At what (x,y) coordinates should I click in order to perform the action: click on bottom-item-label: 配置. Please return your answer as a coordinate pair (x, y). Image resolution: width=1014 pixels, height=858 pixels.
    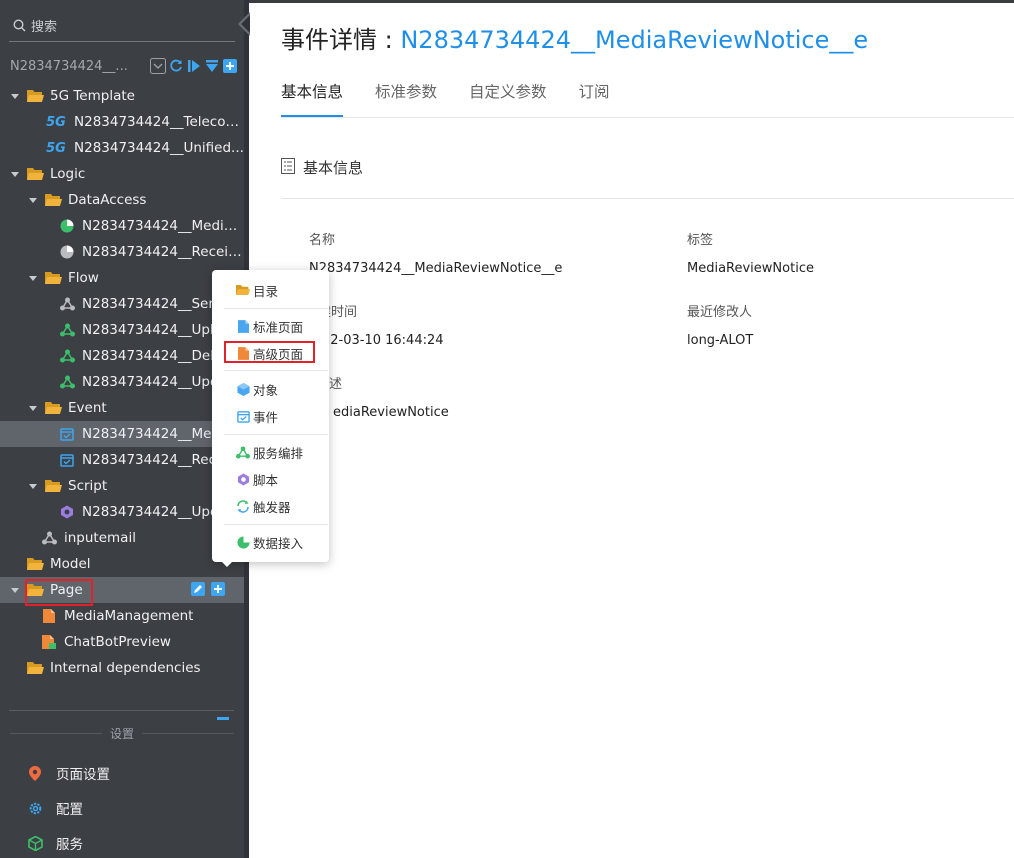
    Looking at the image, I should click on (69, 810).